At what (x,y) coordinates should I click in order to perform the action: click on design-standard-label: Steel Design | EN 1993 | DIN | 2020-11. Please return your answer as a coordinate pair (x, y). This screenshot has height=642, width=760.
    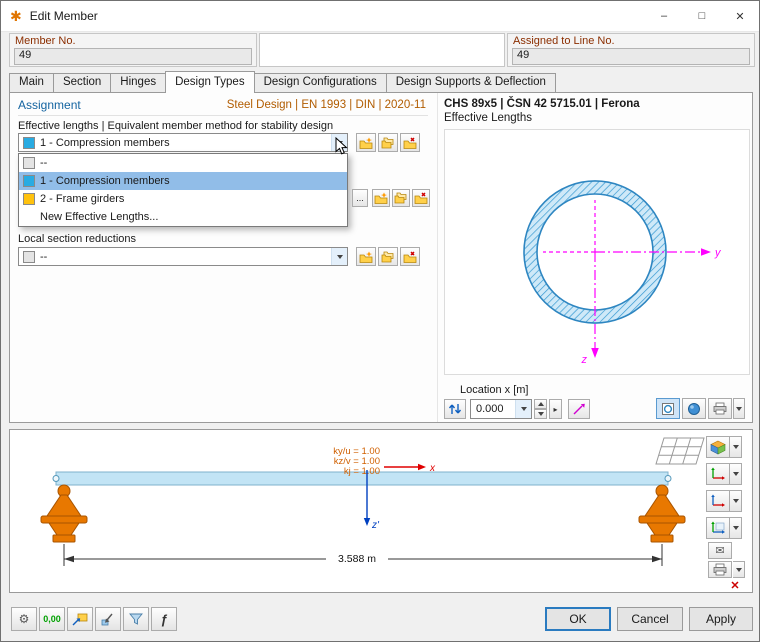
    Looking at the image, I should click on (326, 105).